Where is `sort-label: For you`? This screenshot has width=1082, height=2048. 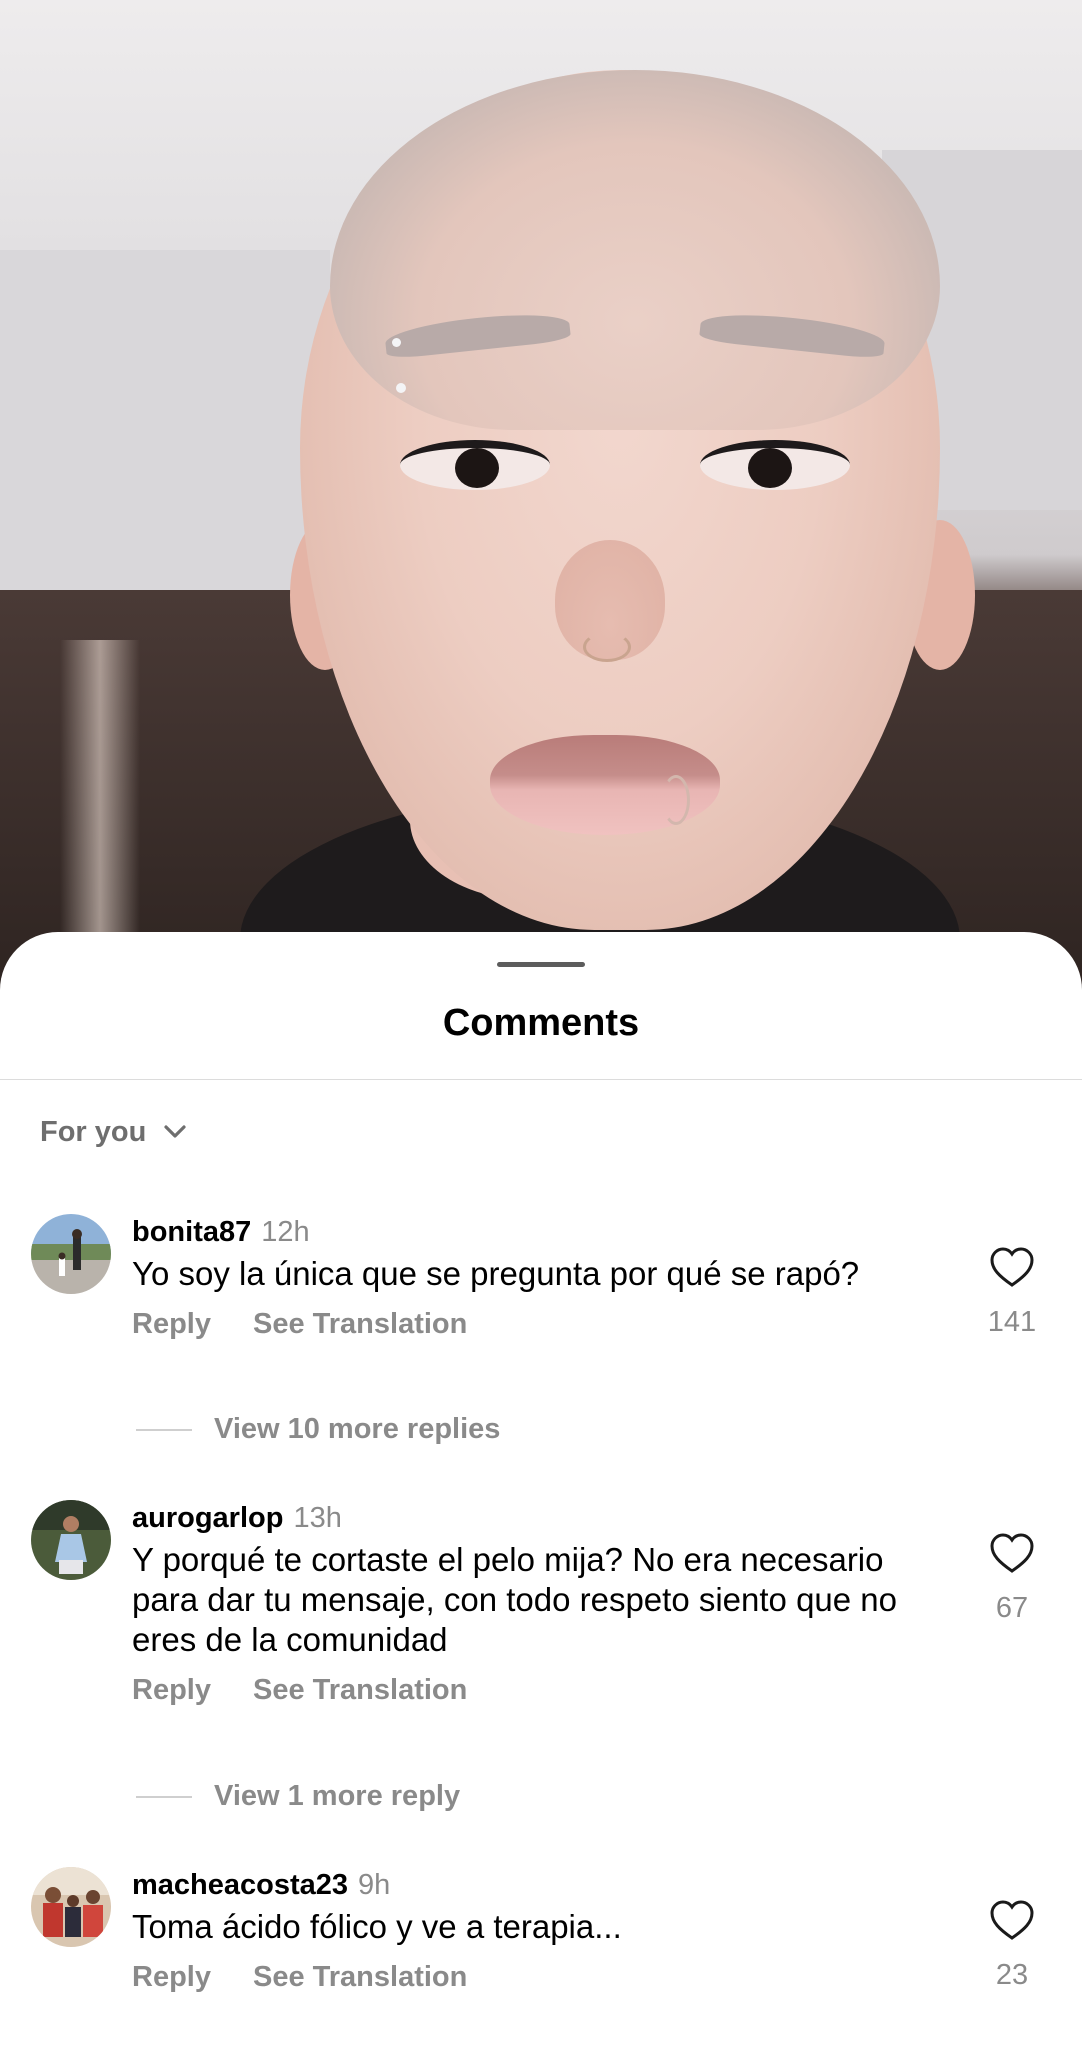
sort-label: For you is located at coordinates (93, 1131).